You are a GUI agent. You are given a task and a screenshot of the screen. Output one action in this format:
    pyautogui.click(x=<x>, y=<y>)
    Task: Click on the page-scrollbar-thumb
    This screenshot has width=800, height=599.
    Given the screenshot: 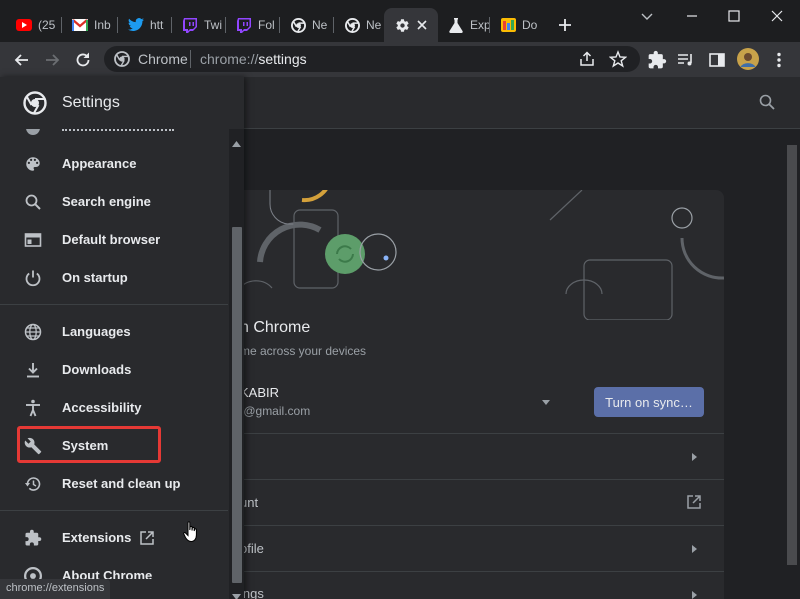 What is the action you would take?
    pyautogui.click(x=792, y=355)
    